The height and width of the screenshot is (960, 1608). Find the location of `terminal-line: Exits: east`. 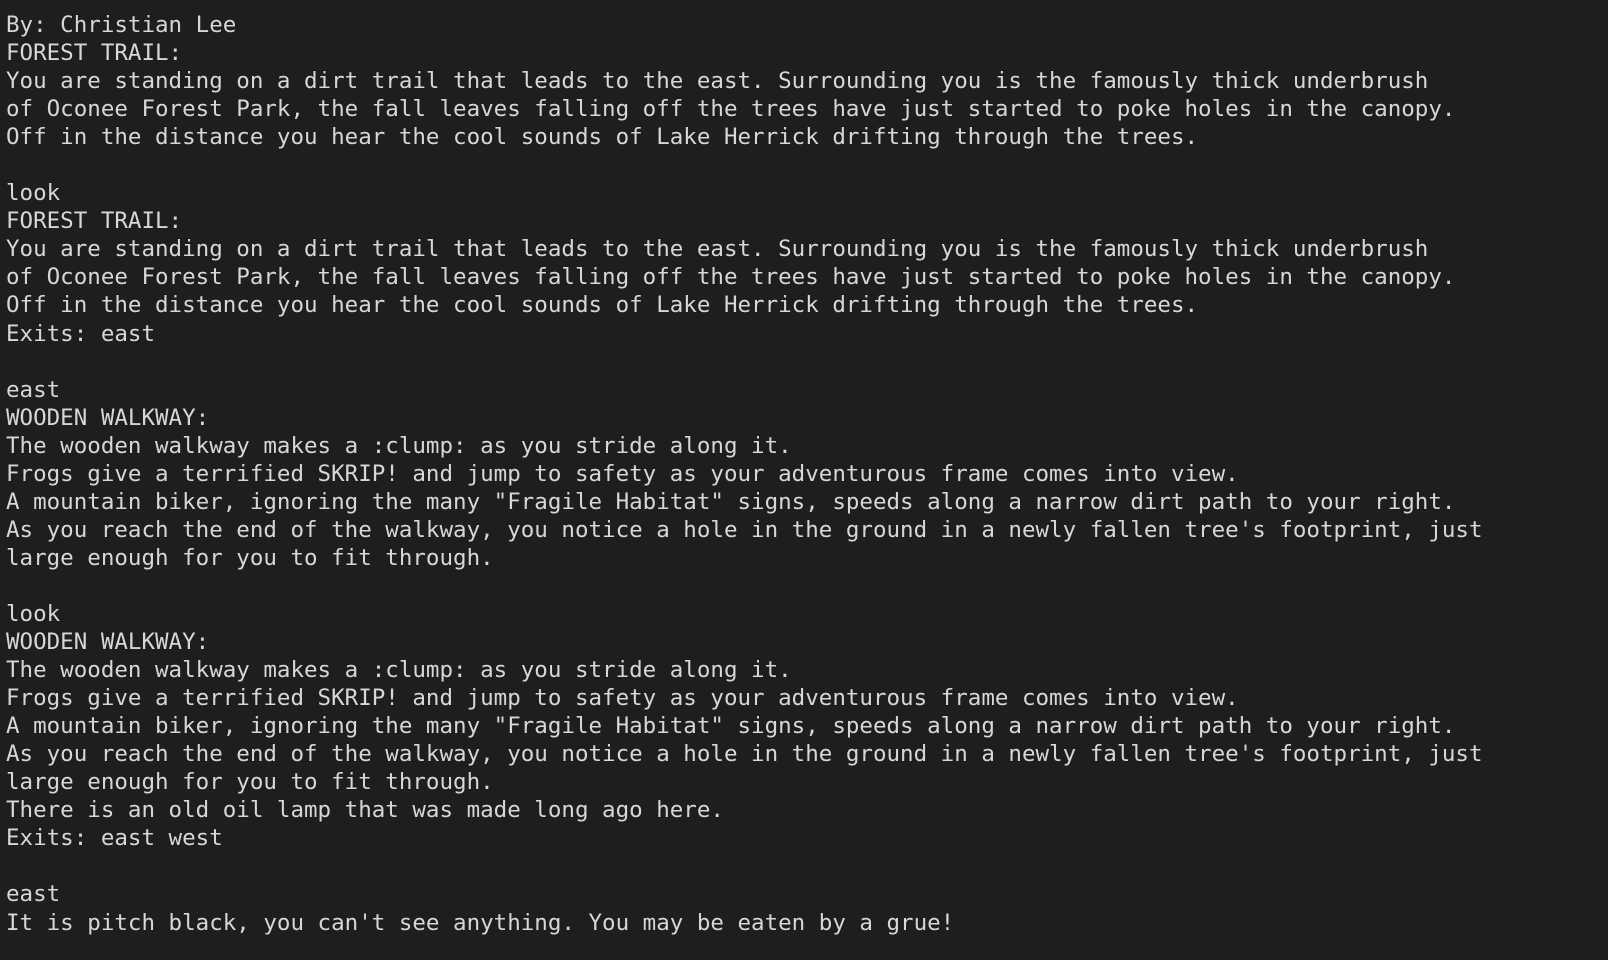

terminal-line: Exits: east is located at coordinates (81, 333).